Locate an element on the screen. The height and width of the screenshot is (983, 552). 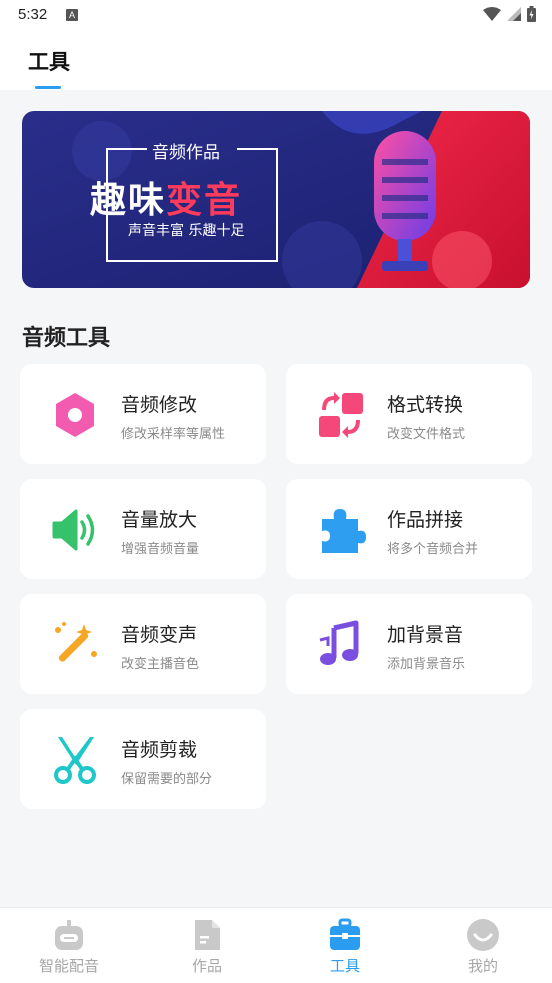
status-bar: 5:32 A is located at coordinates (276, 16).